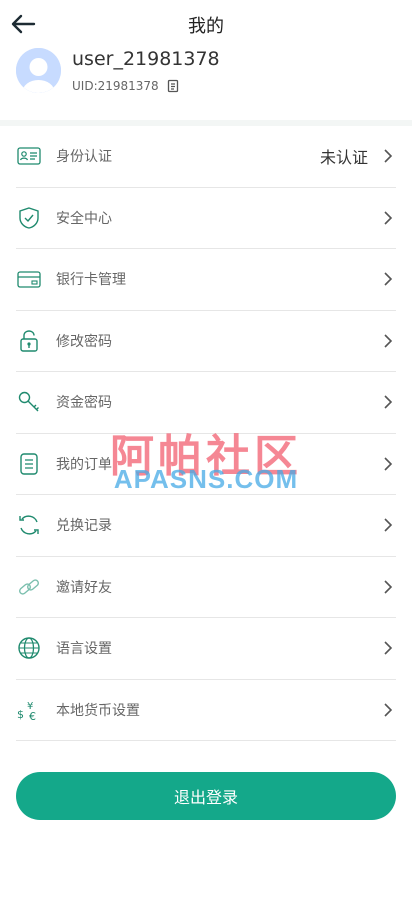 The image size is (412, 915). I want to click on uid-row: UID:21981378, so click(126, 86).